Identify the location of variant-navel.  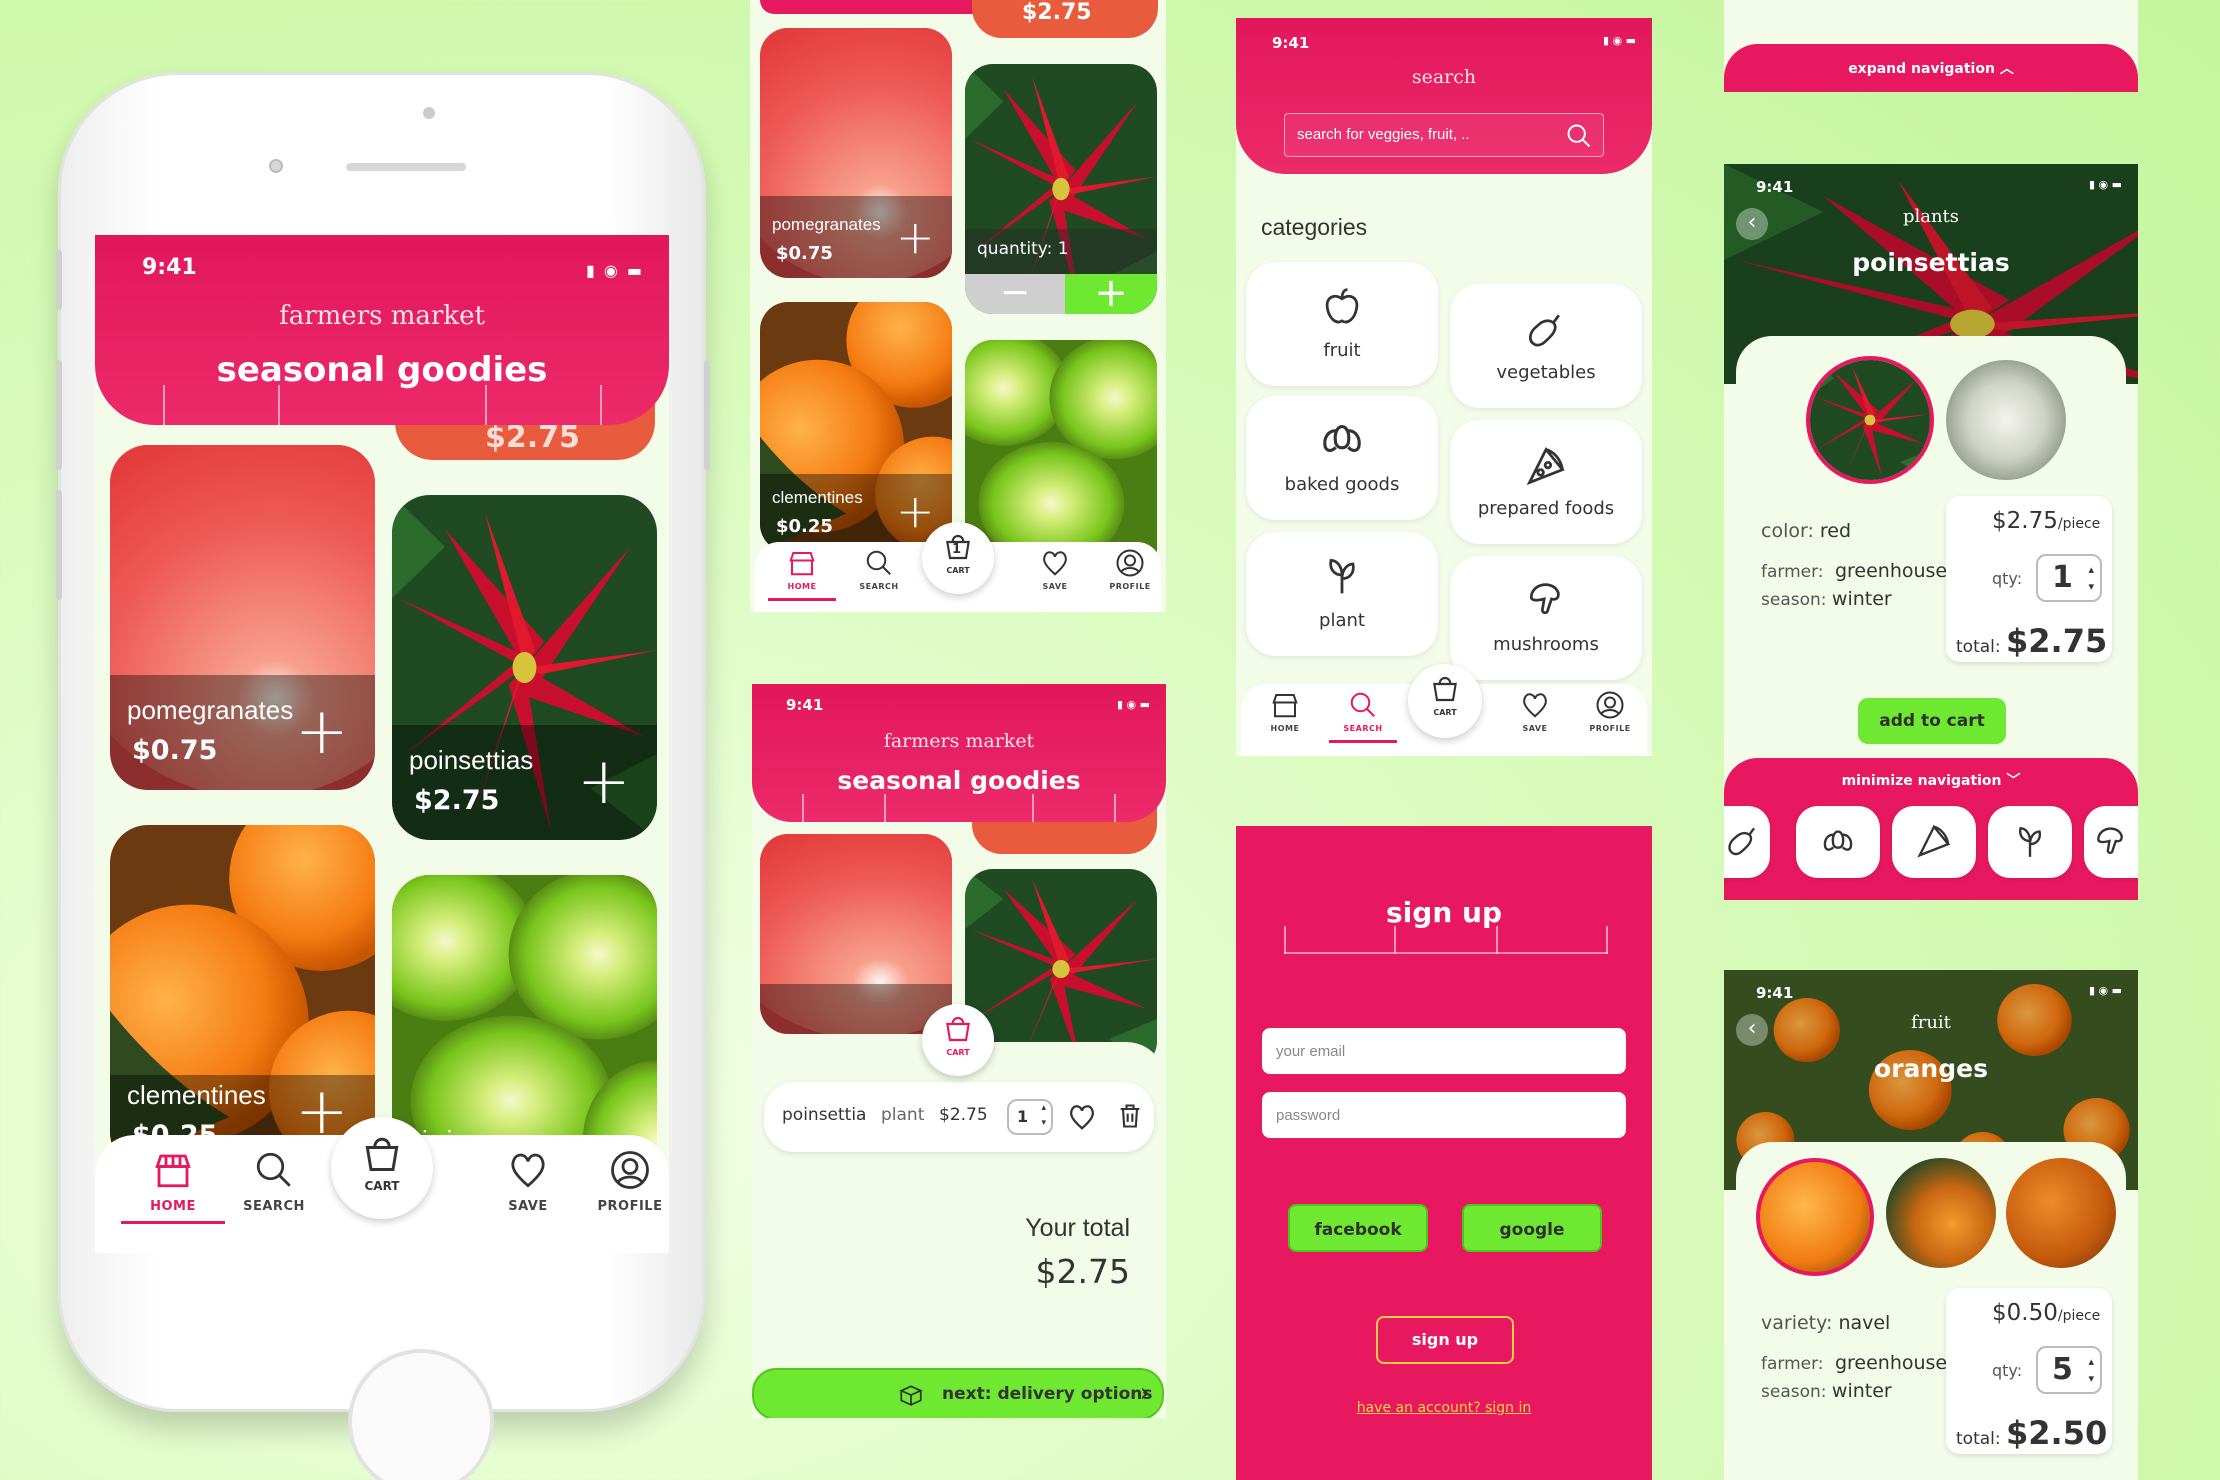
(1815, 1217).